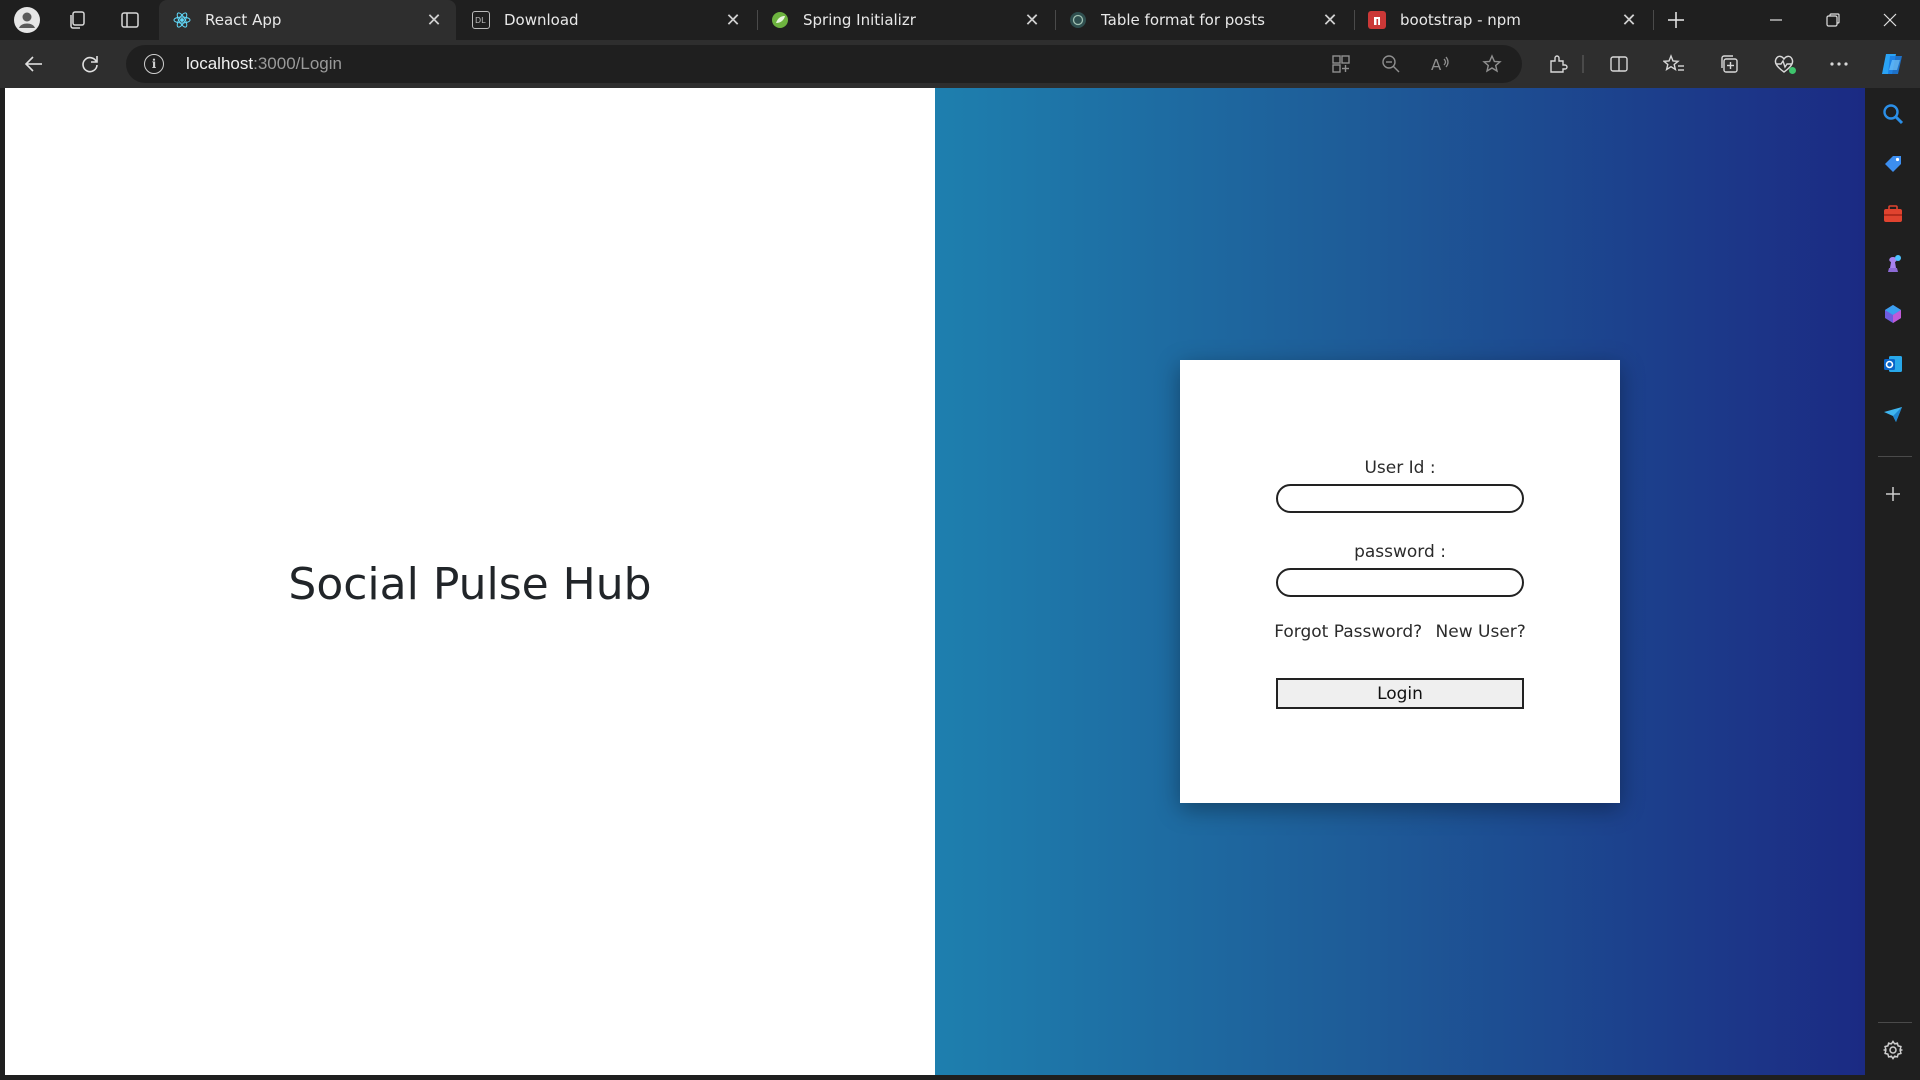 The height and width of the screenshot is (1080, 1920). What do you see at coordinates (1619, 64) in the screenshot?
I see `split-screen-icon` at bounding box center [1619, 64].